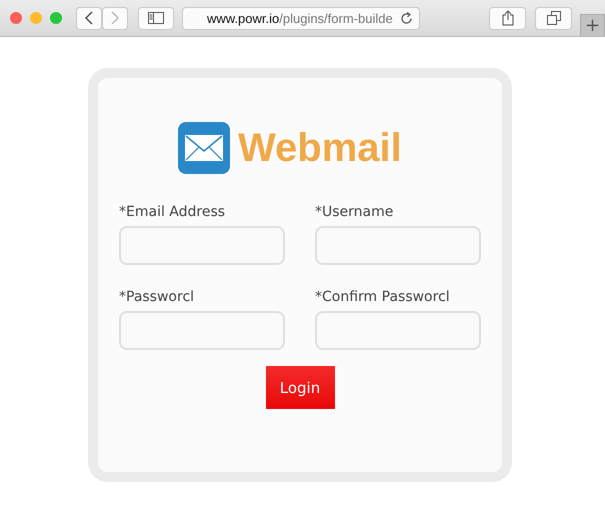  Describe the element at coordinates (204, 148) in the screenshot. I see `envelope-icon` at that location.